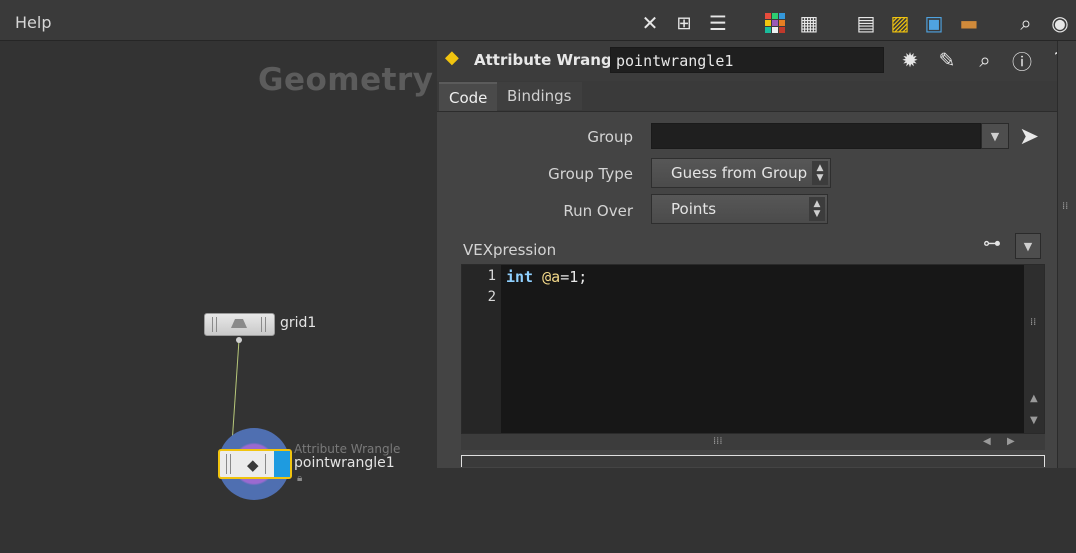 Image resolution: width=1076 pixels, height=553 pixels. Describe the element at coordinates (1034, 420) in the screenshot. I see `scroll-down-icon: ▼` at that location.